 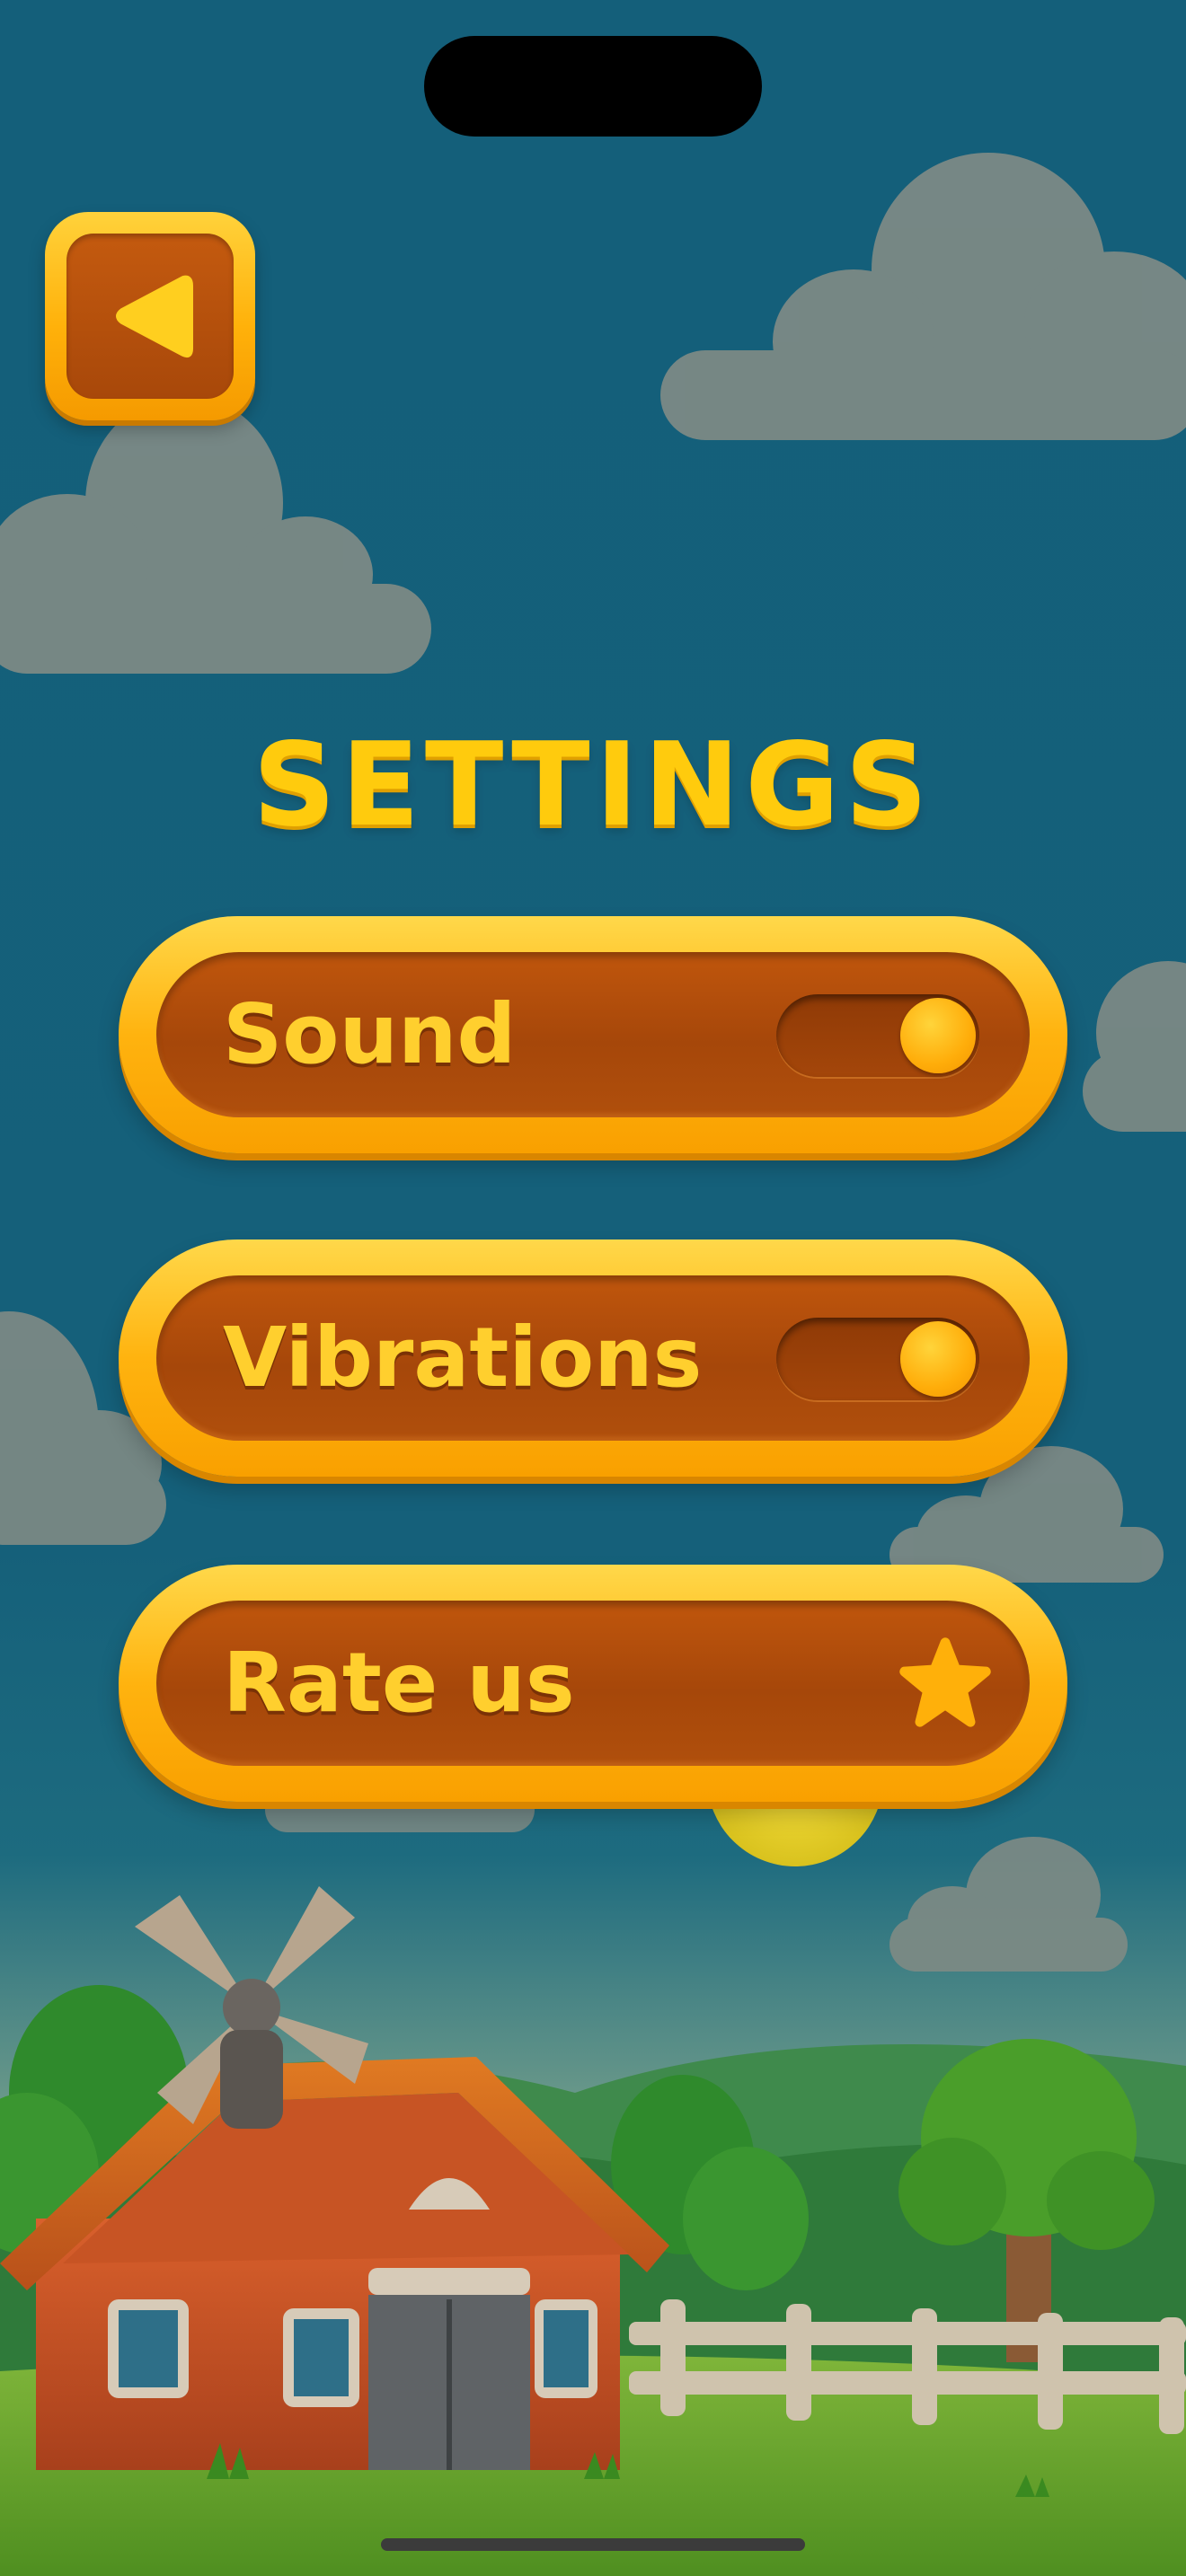 I want to click on star-icon, so click(x=945, y=1682).